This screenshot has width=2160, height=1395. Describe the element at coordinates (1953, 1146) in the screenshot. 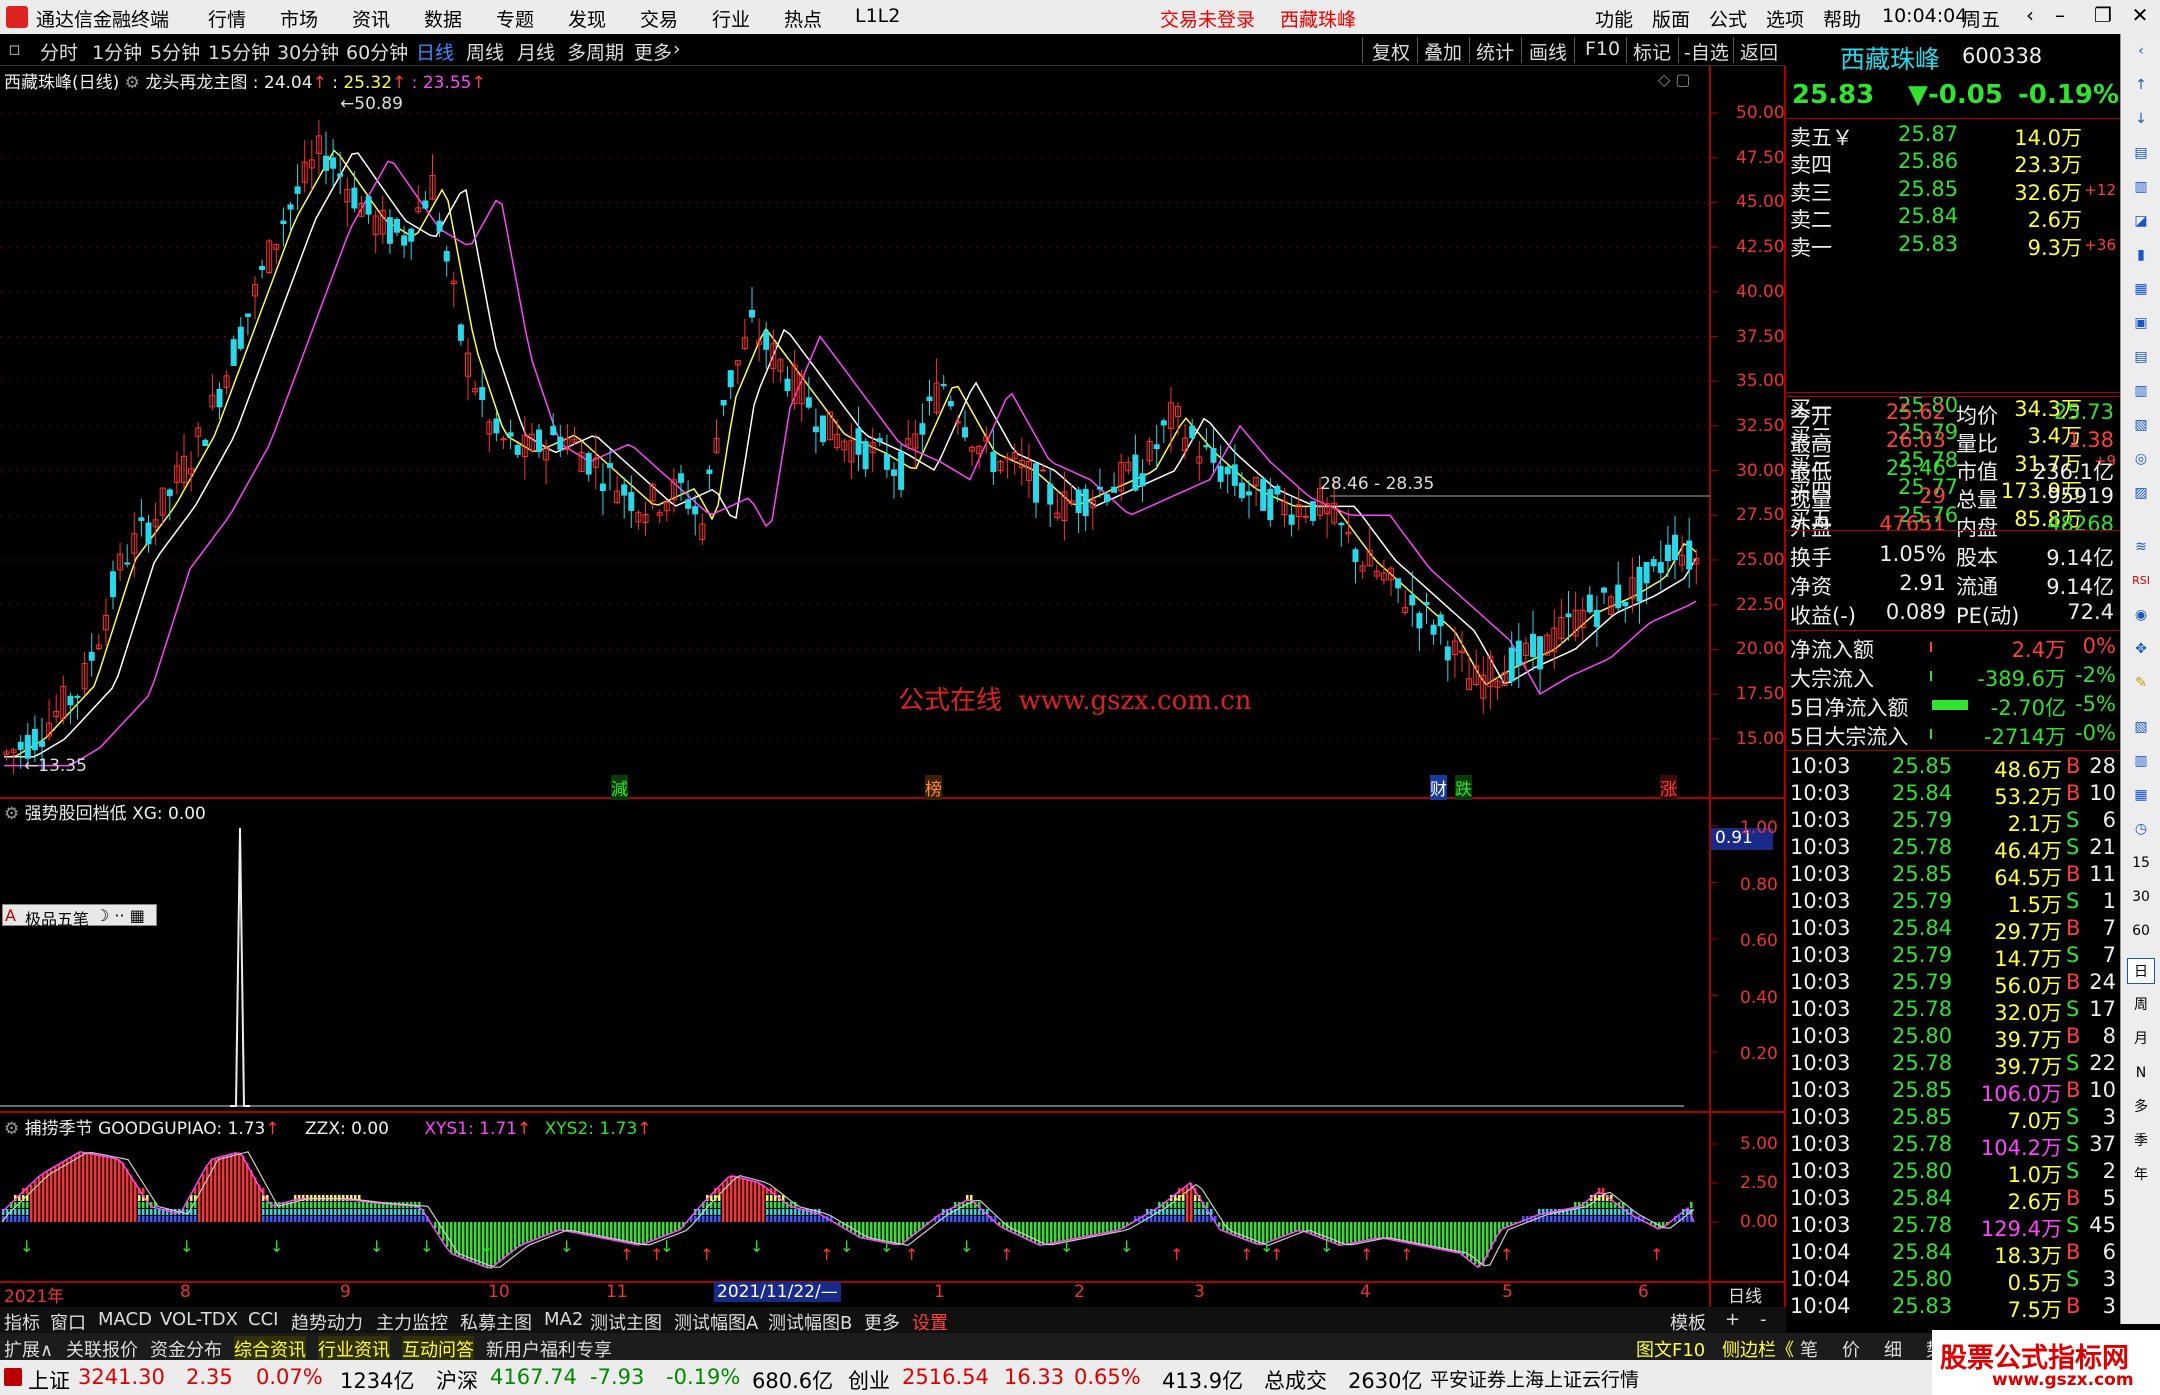

I see `tick-row: 10:03 25.78 104.2万 S 37` at that location.